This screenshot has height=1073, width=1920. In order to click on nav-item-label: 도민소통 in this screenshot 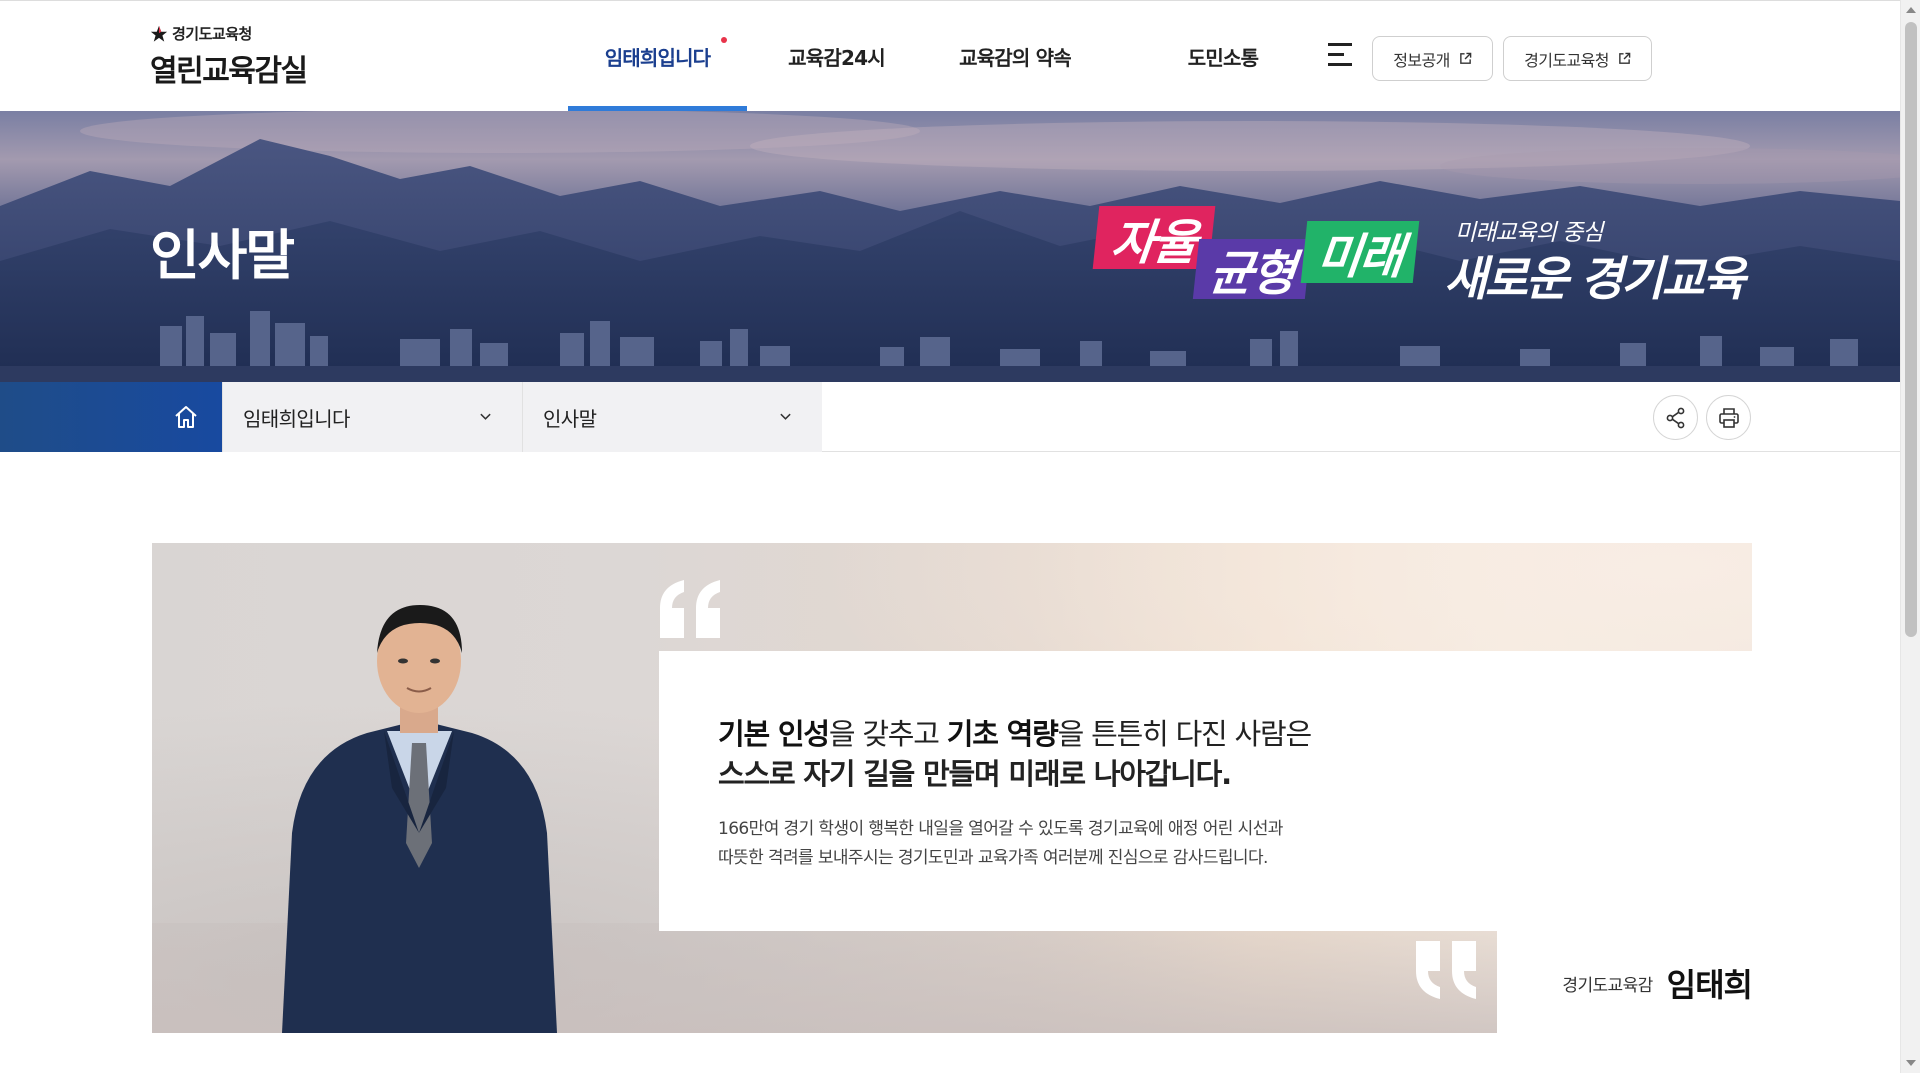, I will do `click(1223, 58)`.